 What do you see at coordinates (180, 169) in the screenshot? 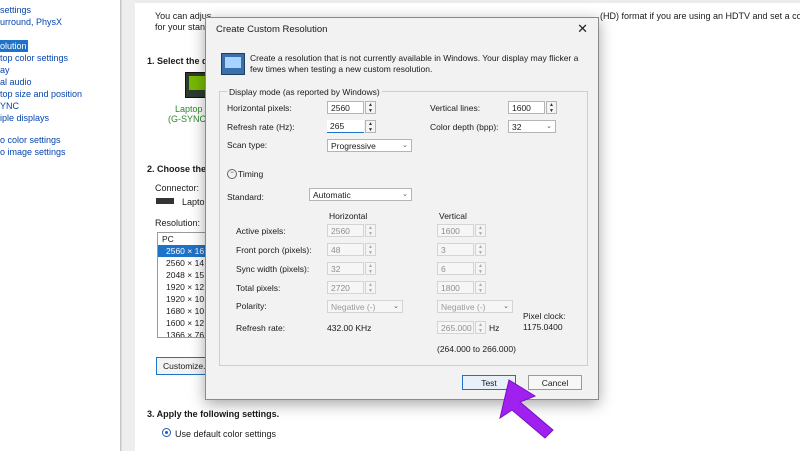
I see `step2-heading: 2. Choose the r` at bounding box center [180, 169].